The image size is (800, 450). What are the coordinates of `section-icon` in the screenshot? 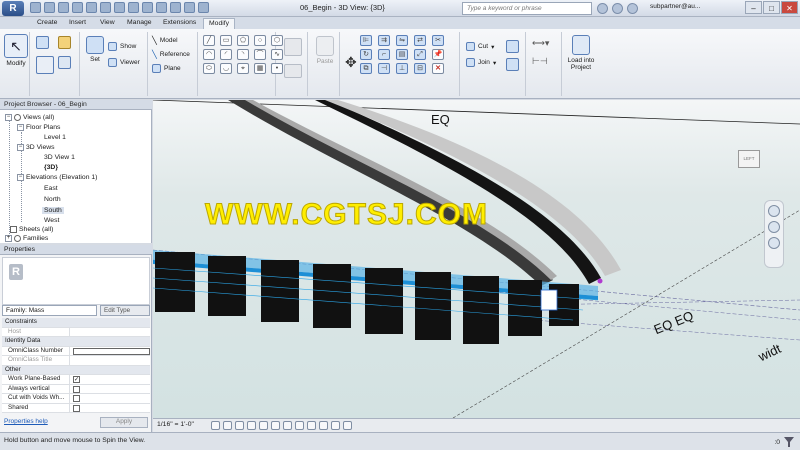 It's located at (161, 7).